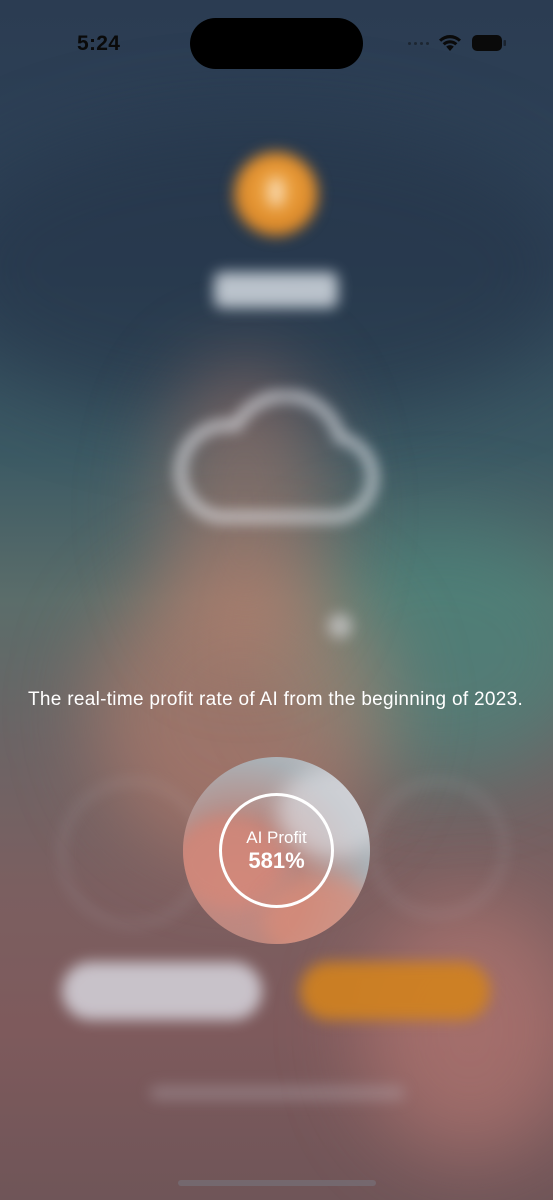  Describe the element at coordinates (162, 991) in the screenshot. I see `secondary-button` at that location.